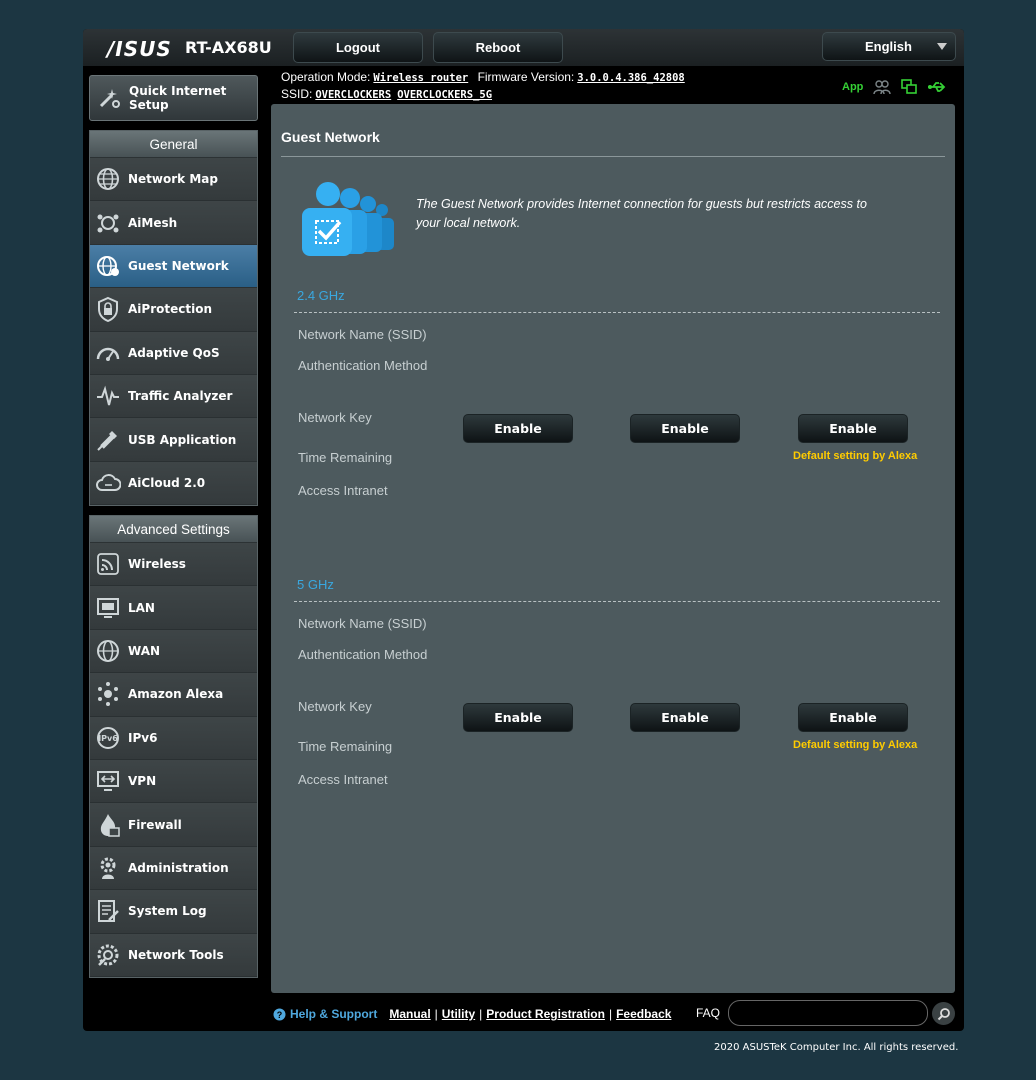 Image resolution: width=1036 pixels, height=1080 pixels. I want to click on clients-icon, so click(882, 87).